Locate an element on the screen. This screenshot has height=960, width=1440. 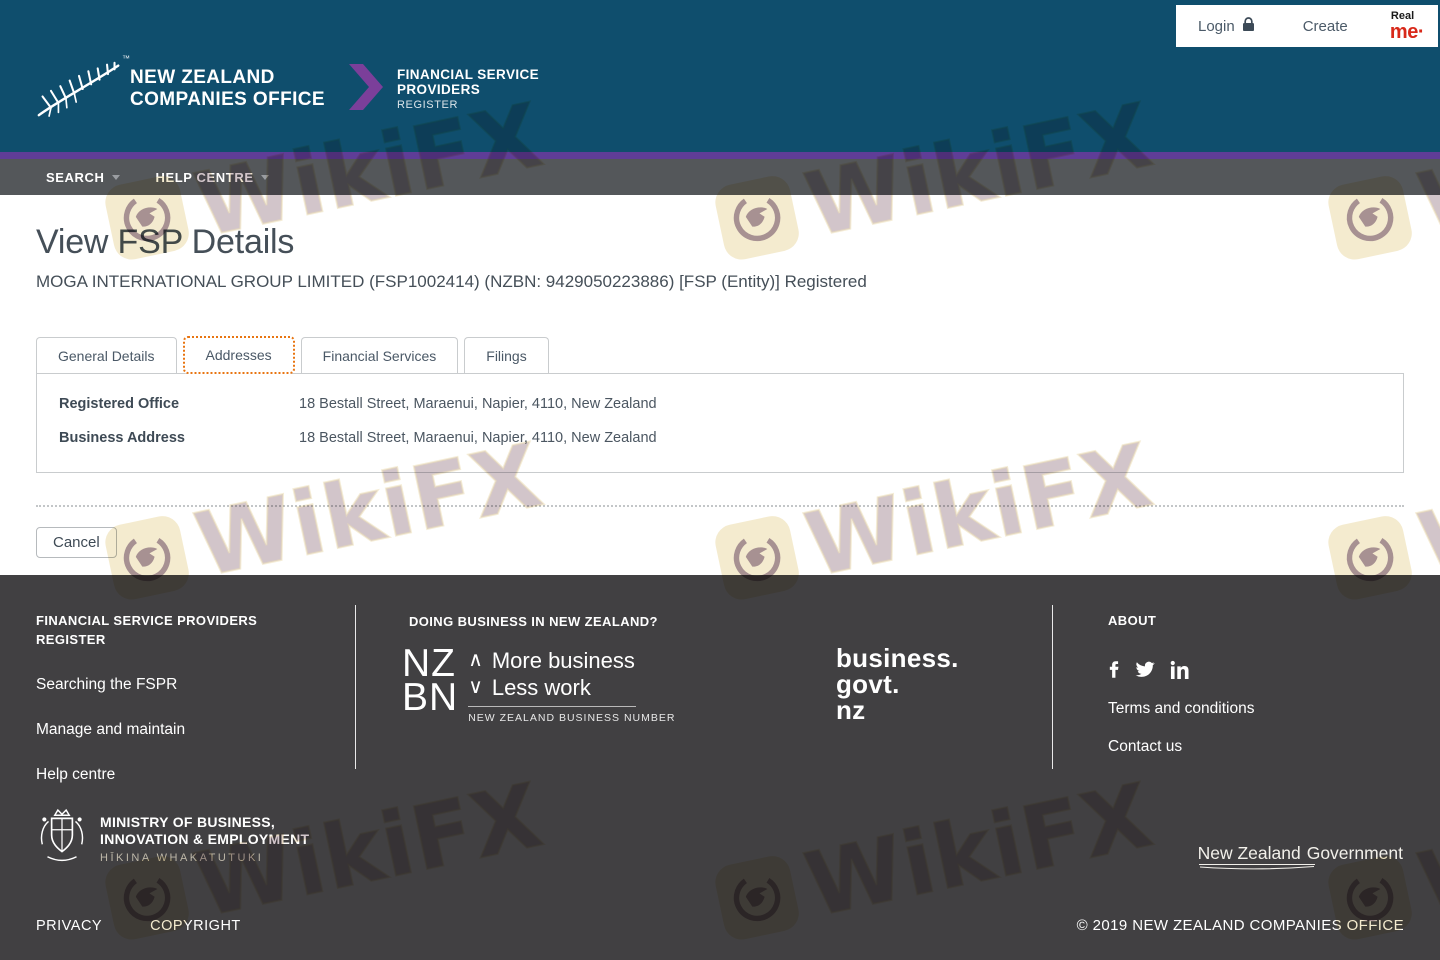
main-nav: SEARCH HELP CENTRE is located at coordinates (720, 177).